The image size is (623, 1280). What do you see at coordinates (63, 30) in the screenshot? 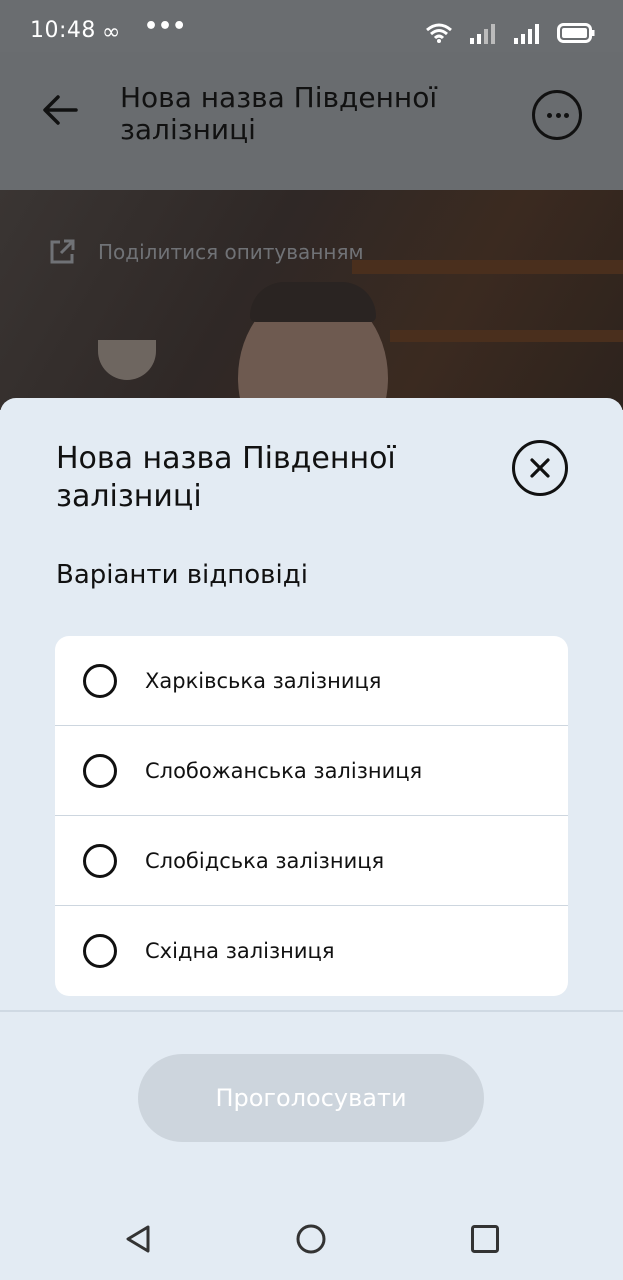
I see `status-time: 10:48` at bounding box center [63, 30].